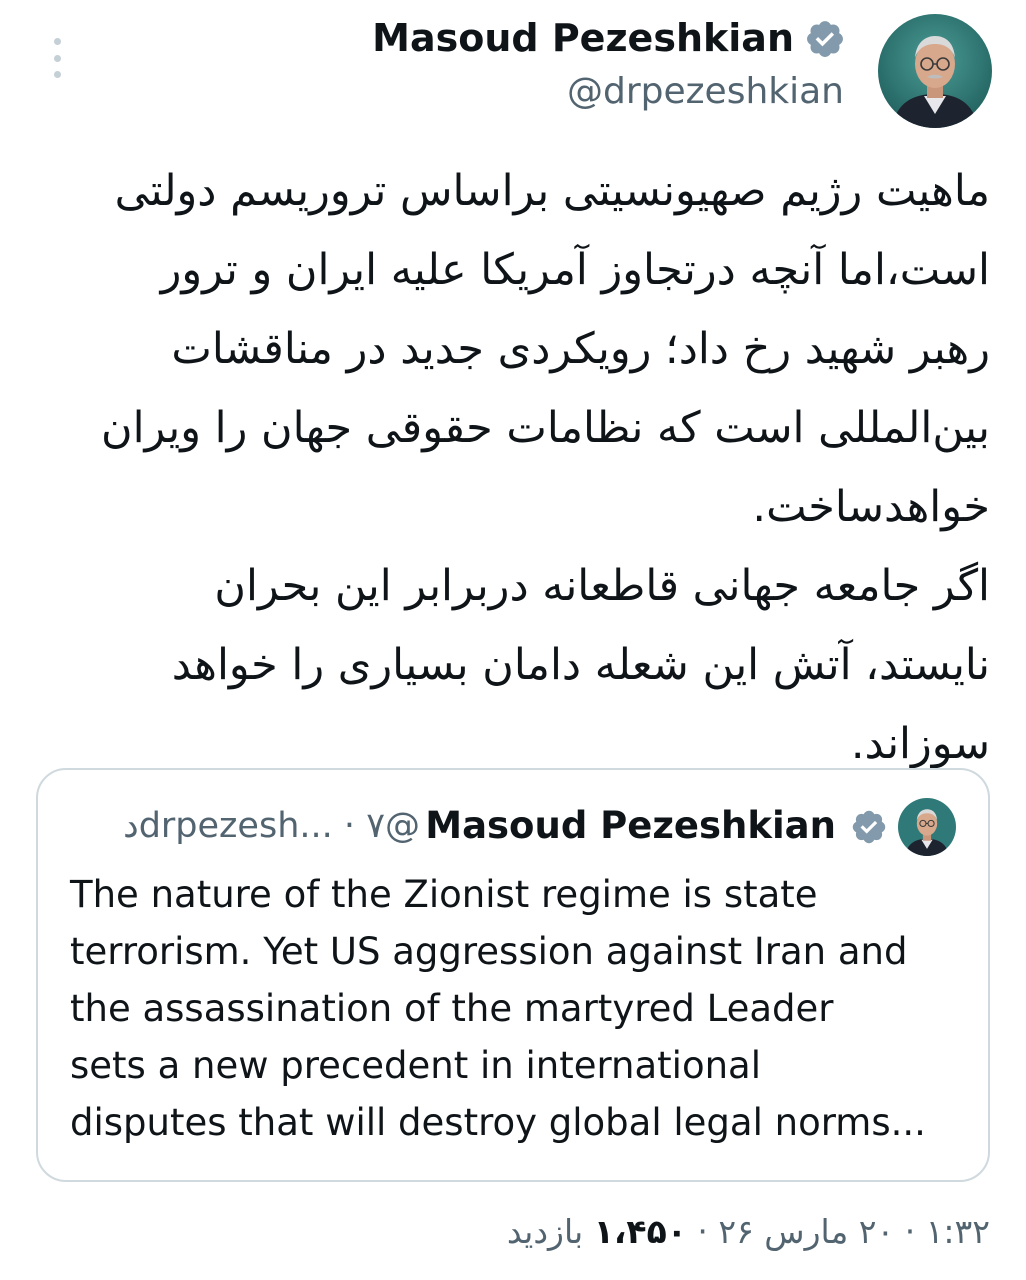 The height and width of the screenshot is (1280, 1026). I want to click on tweet-date: ۲۰ مارس ۲۶, so click(806, 1231).